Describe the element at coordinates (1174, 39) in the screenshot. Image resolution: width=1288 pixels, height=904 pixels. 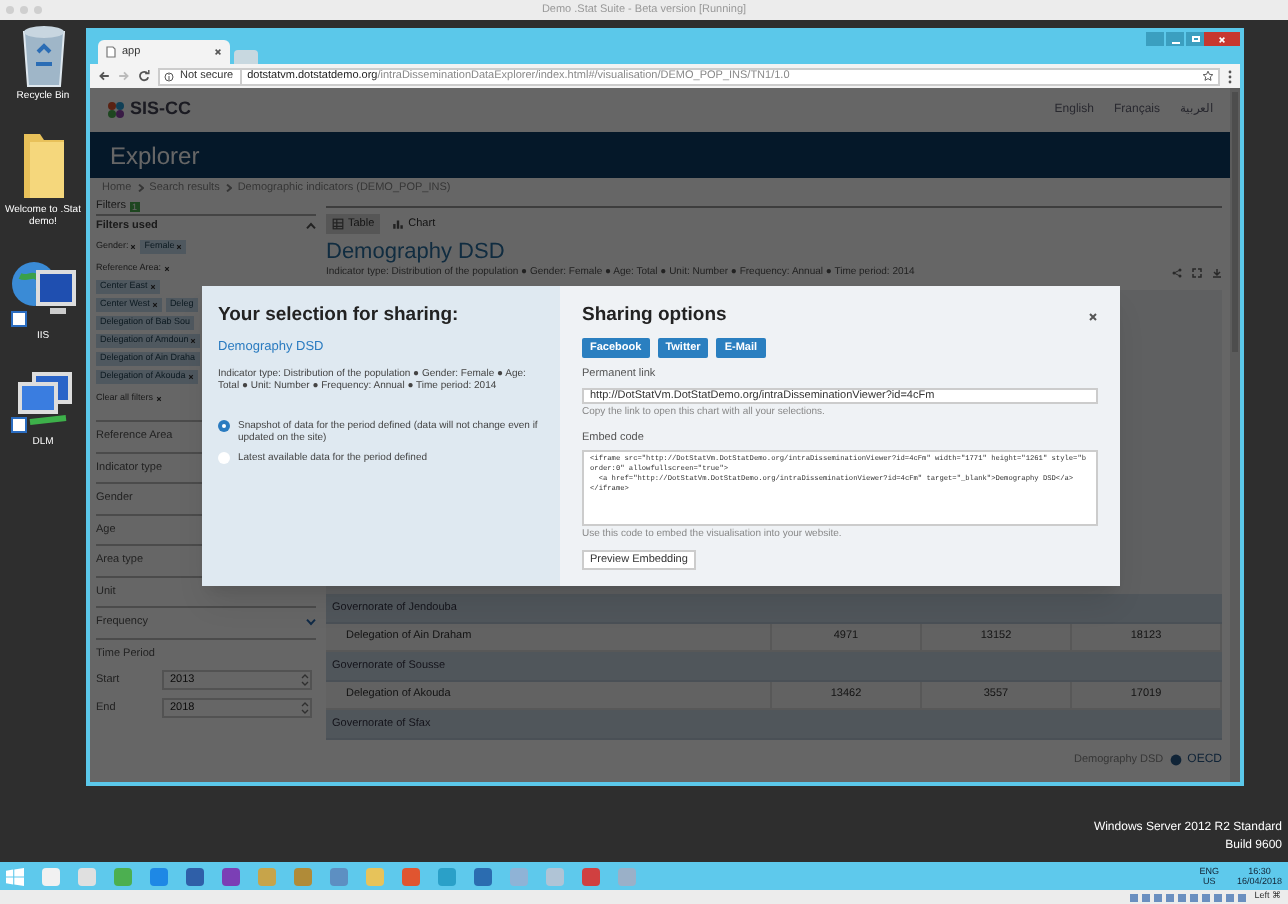
I see `minimize-button` at that location.